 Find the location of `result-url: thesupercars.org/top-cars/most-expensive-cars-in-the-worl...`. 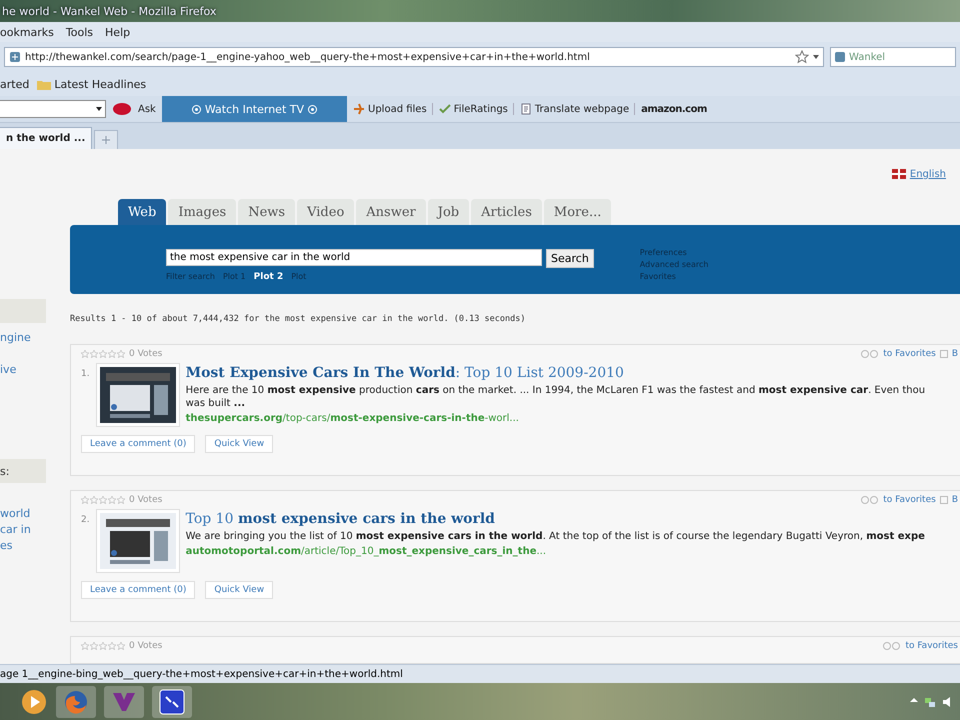

result-url: thesupercars.org/top-cars/most-expensive-cars-in-the-worl... is located at coordinates (566, 418).